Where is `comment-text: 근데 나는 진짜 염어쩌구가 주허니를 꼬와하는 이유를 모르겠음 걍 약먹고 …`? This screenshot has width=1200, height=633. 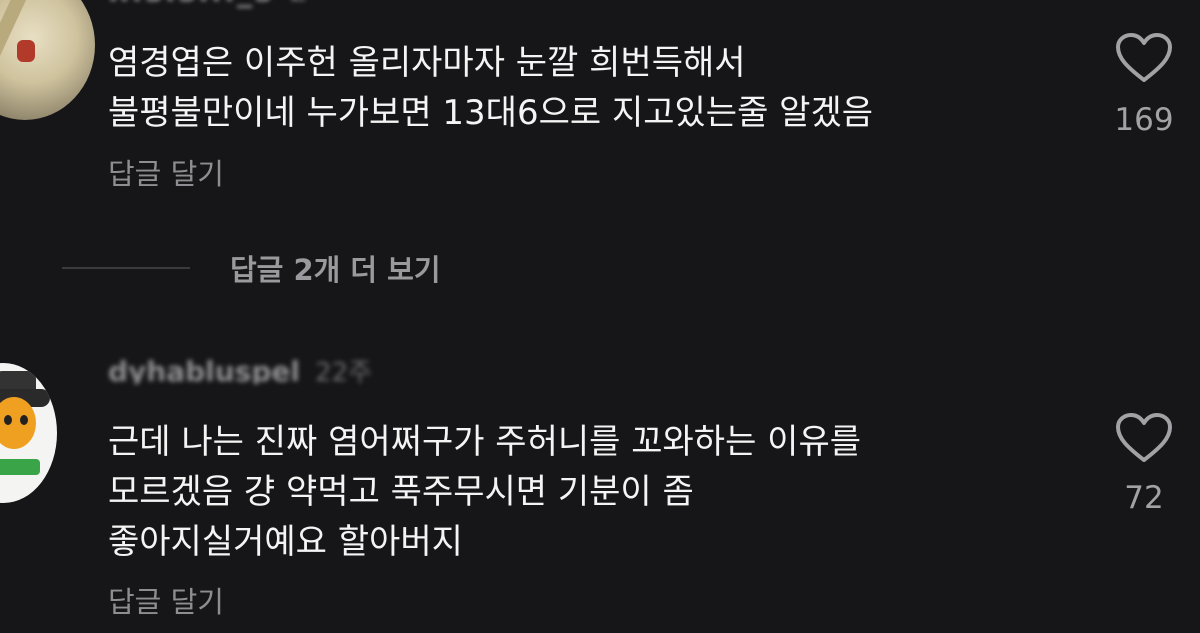
comment-text: 근데 나는 진짜 염어쩌구가 주허니를 꼬와하는 이유를 모르겠음 걍 약먹고 … is located at coordinates (485, 492).